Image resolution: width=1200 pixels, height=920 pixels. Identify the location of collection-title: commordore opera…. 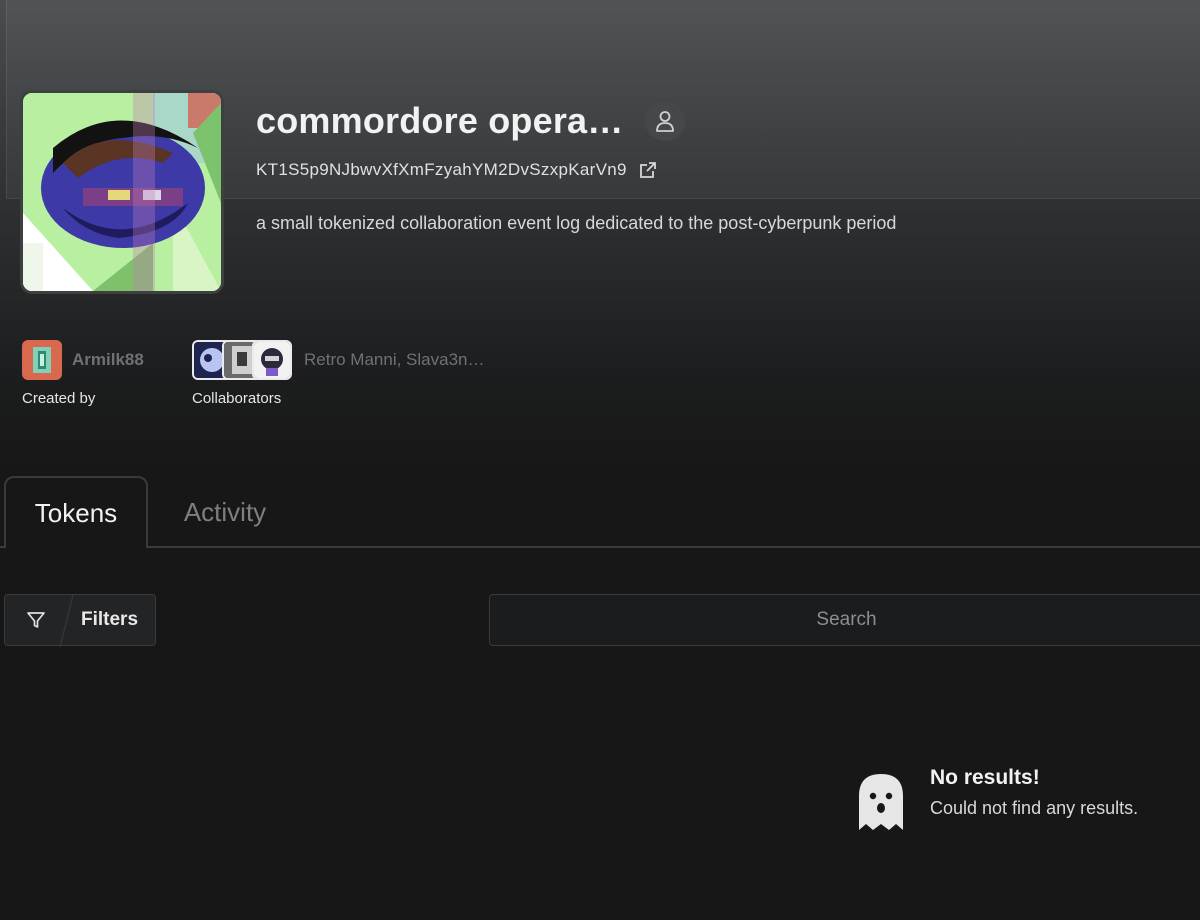
(440, 120).